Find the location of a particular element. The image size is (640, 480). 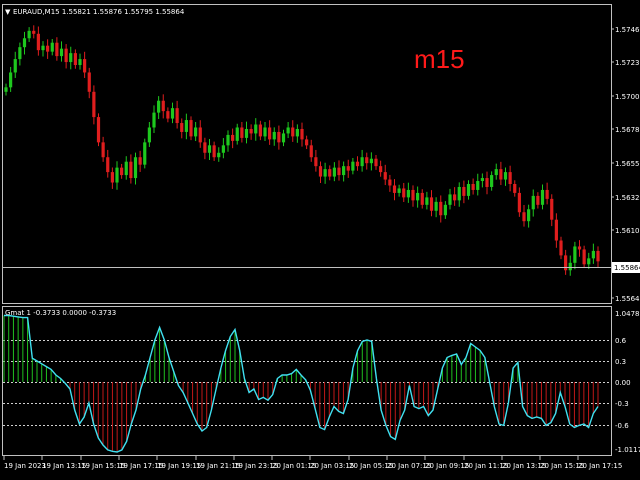

timeframe-label: m15 is located at coordinates (439, 59).